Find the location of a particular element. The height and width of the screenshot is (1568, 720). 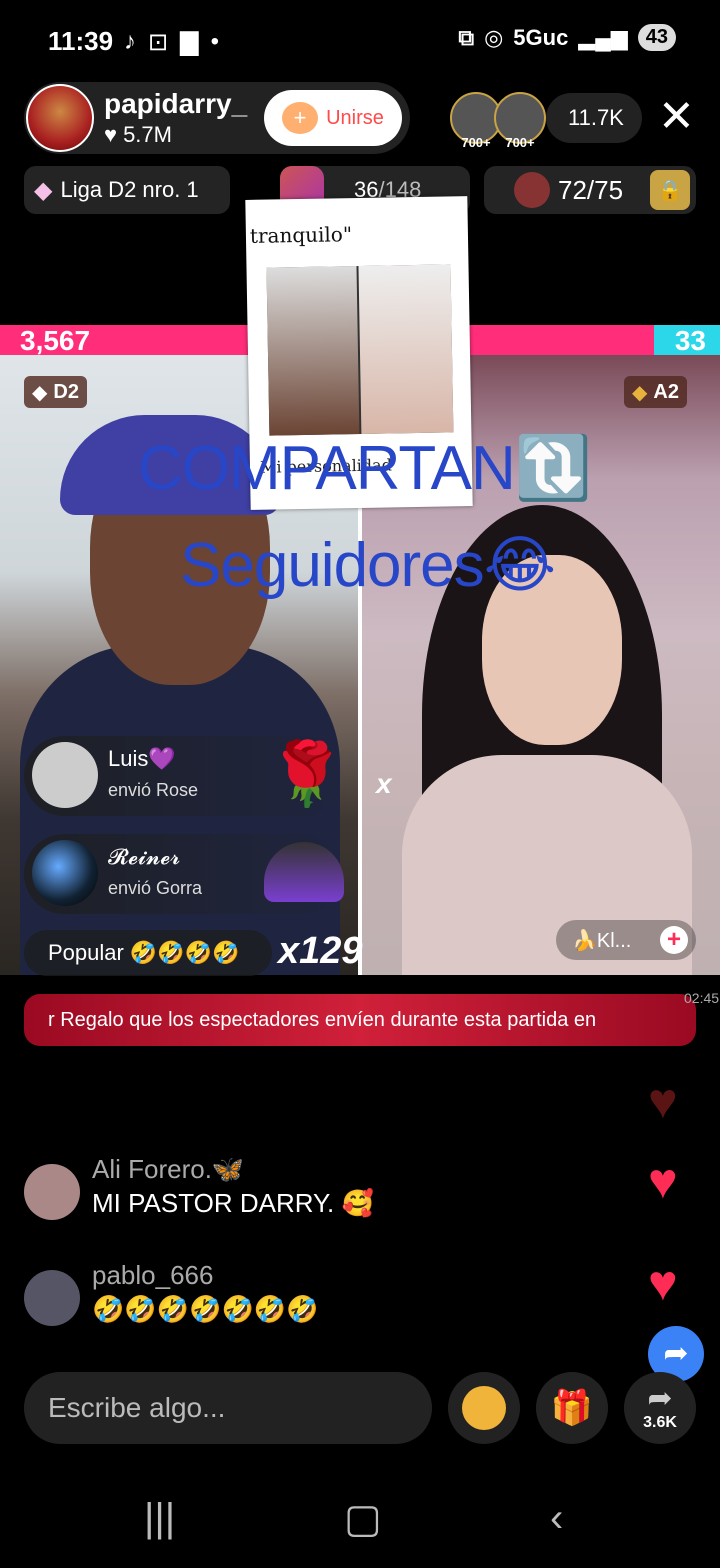

gift-action: envió Gorra is located at coordinates (155, 888).